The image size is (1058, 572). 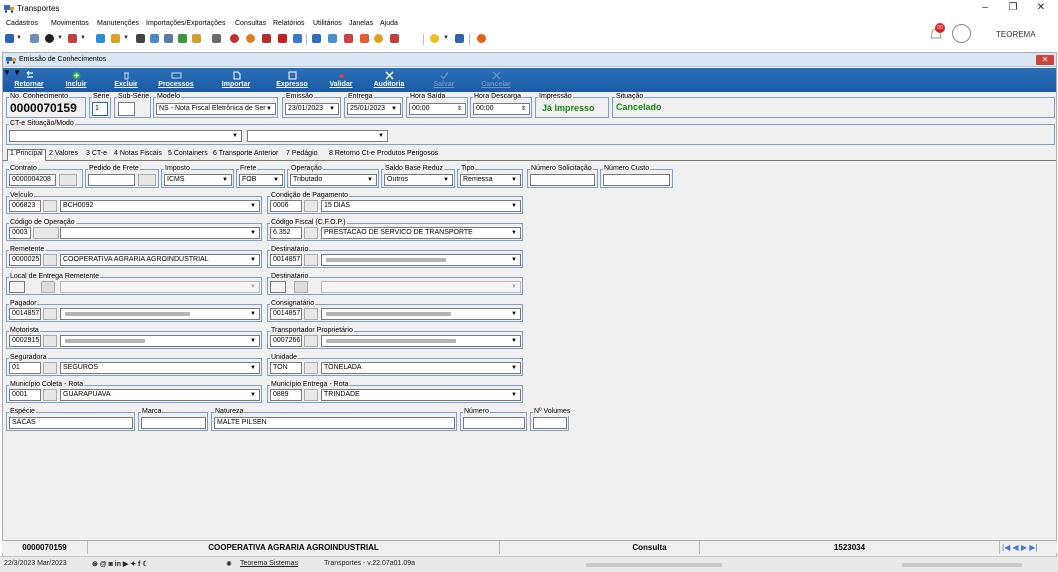 What do you see at coordinates (286, 341) in the screenshot?
I see `transportador-code-input: 0007266` at bounding box center [286, 341].